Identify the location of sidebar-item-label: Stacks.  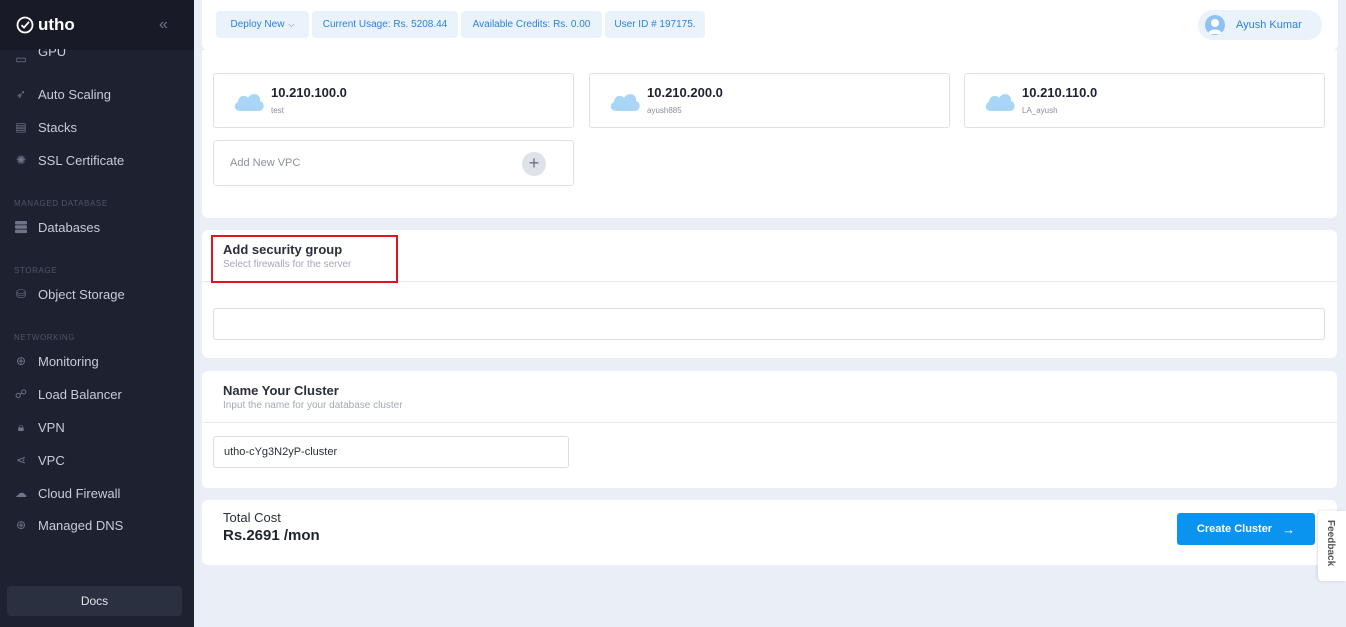
(58, 127).